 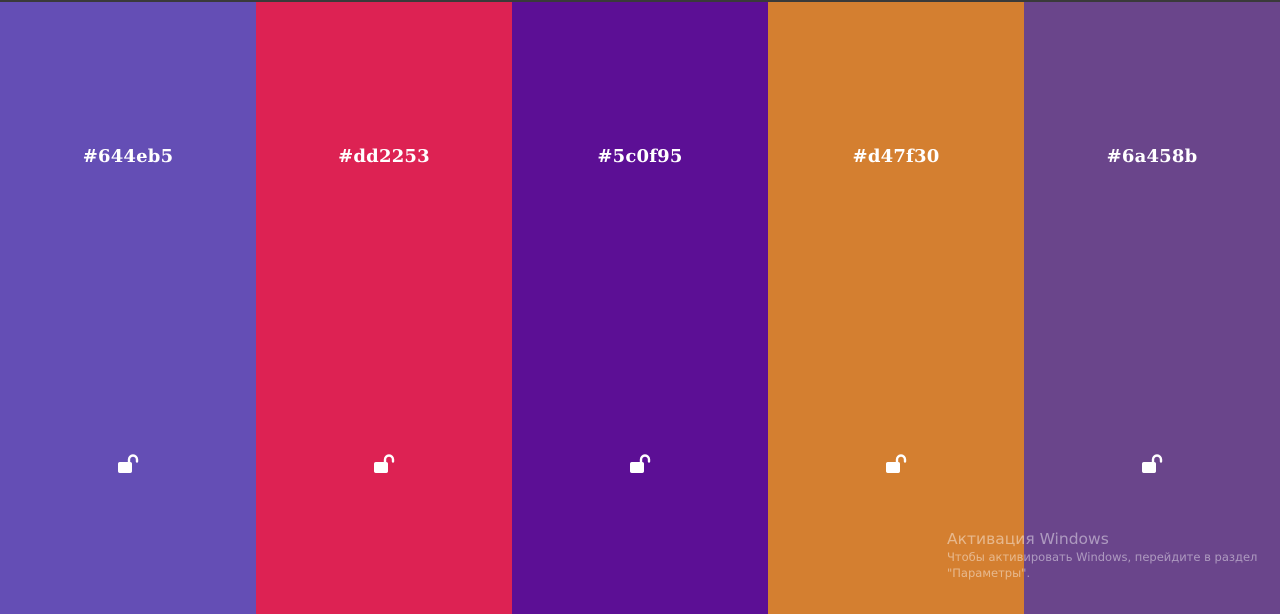 What do you see at coordinates (1152, 156) in the screenshot?
I see `color-hex-label: #6a458b` at bounding box center [1152, 156].